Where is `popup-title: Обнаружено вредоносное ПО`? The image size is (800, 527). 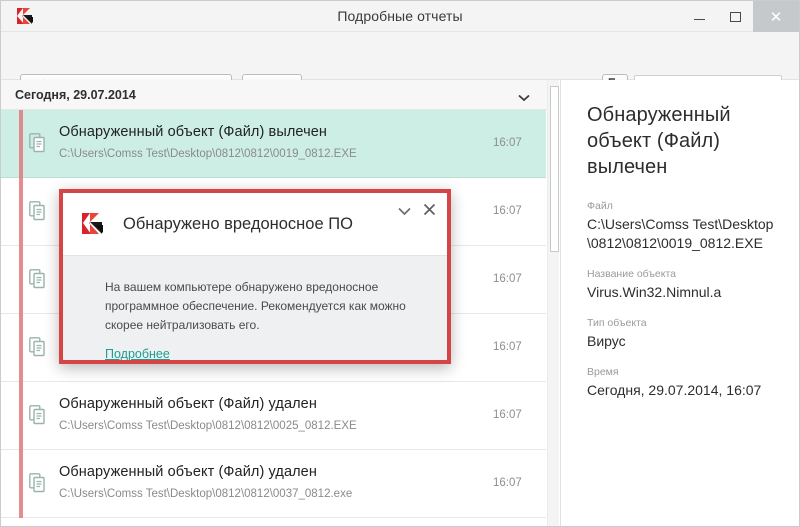
popup-title: Обнаружено вредоносное ПО is located at coordinates (238, 223).